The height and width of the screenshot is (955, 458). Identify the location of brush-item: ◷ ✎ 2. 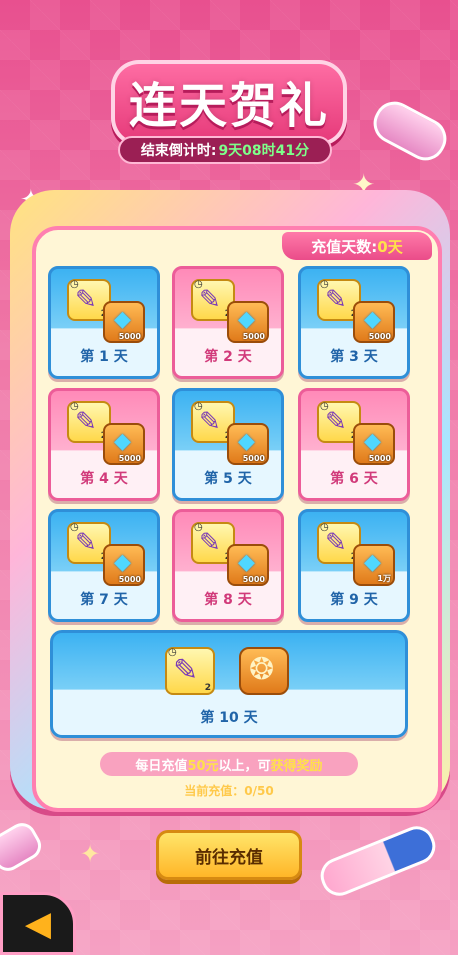
(190, 671).